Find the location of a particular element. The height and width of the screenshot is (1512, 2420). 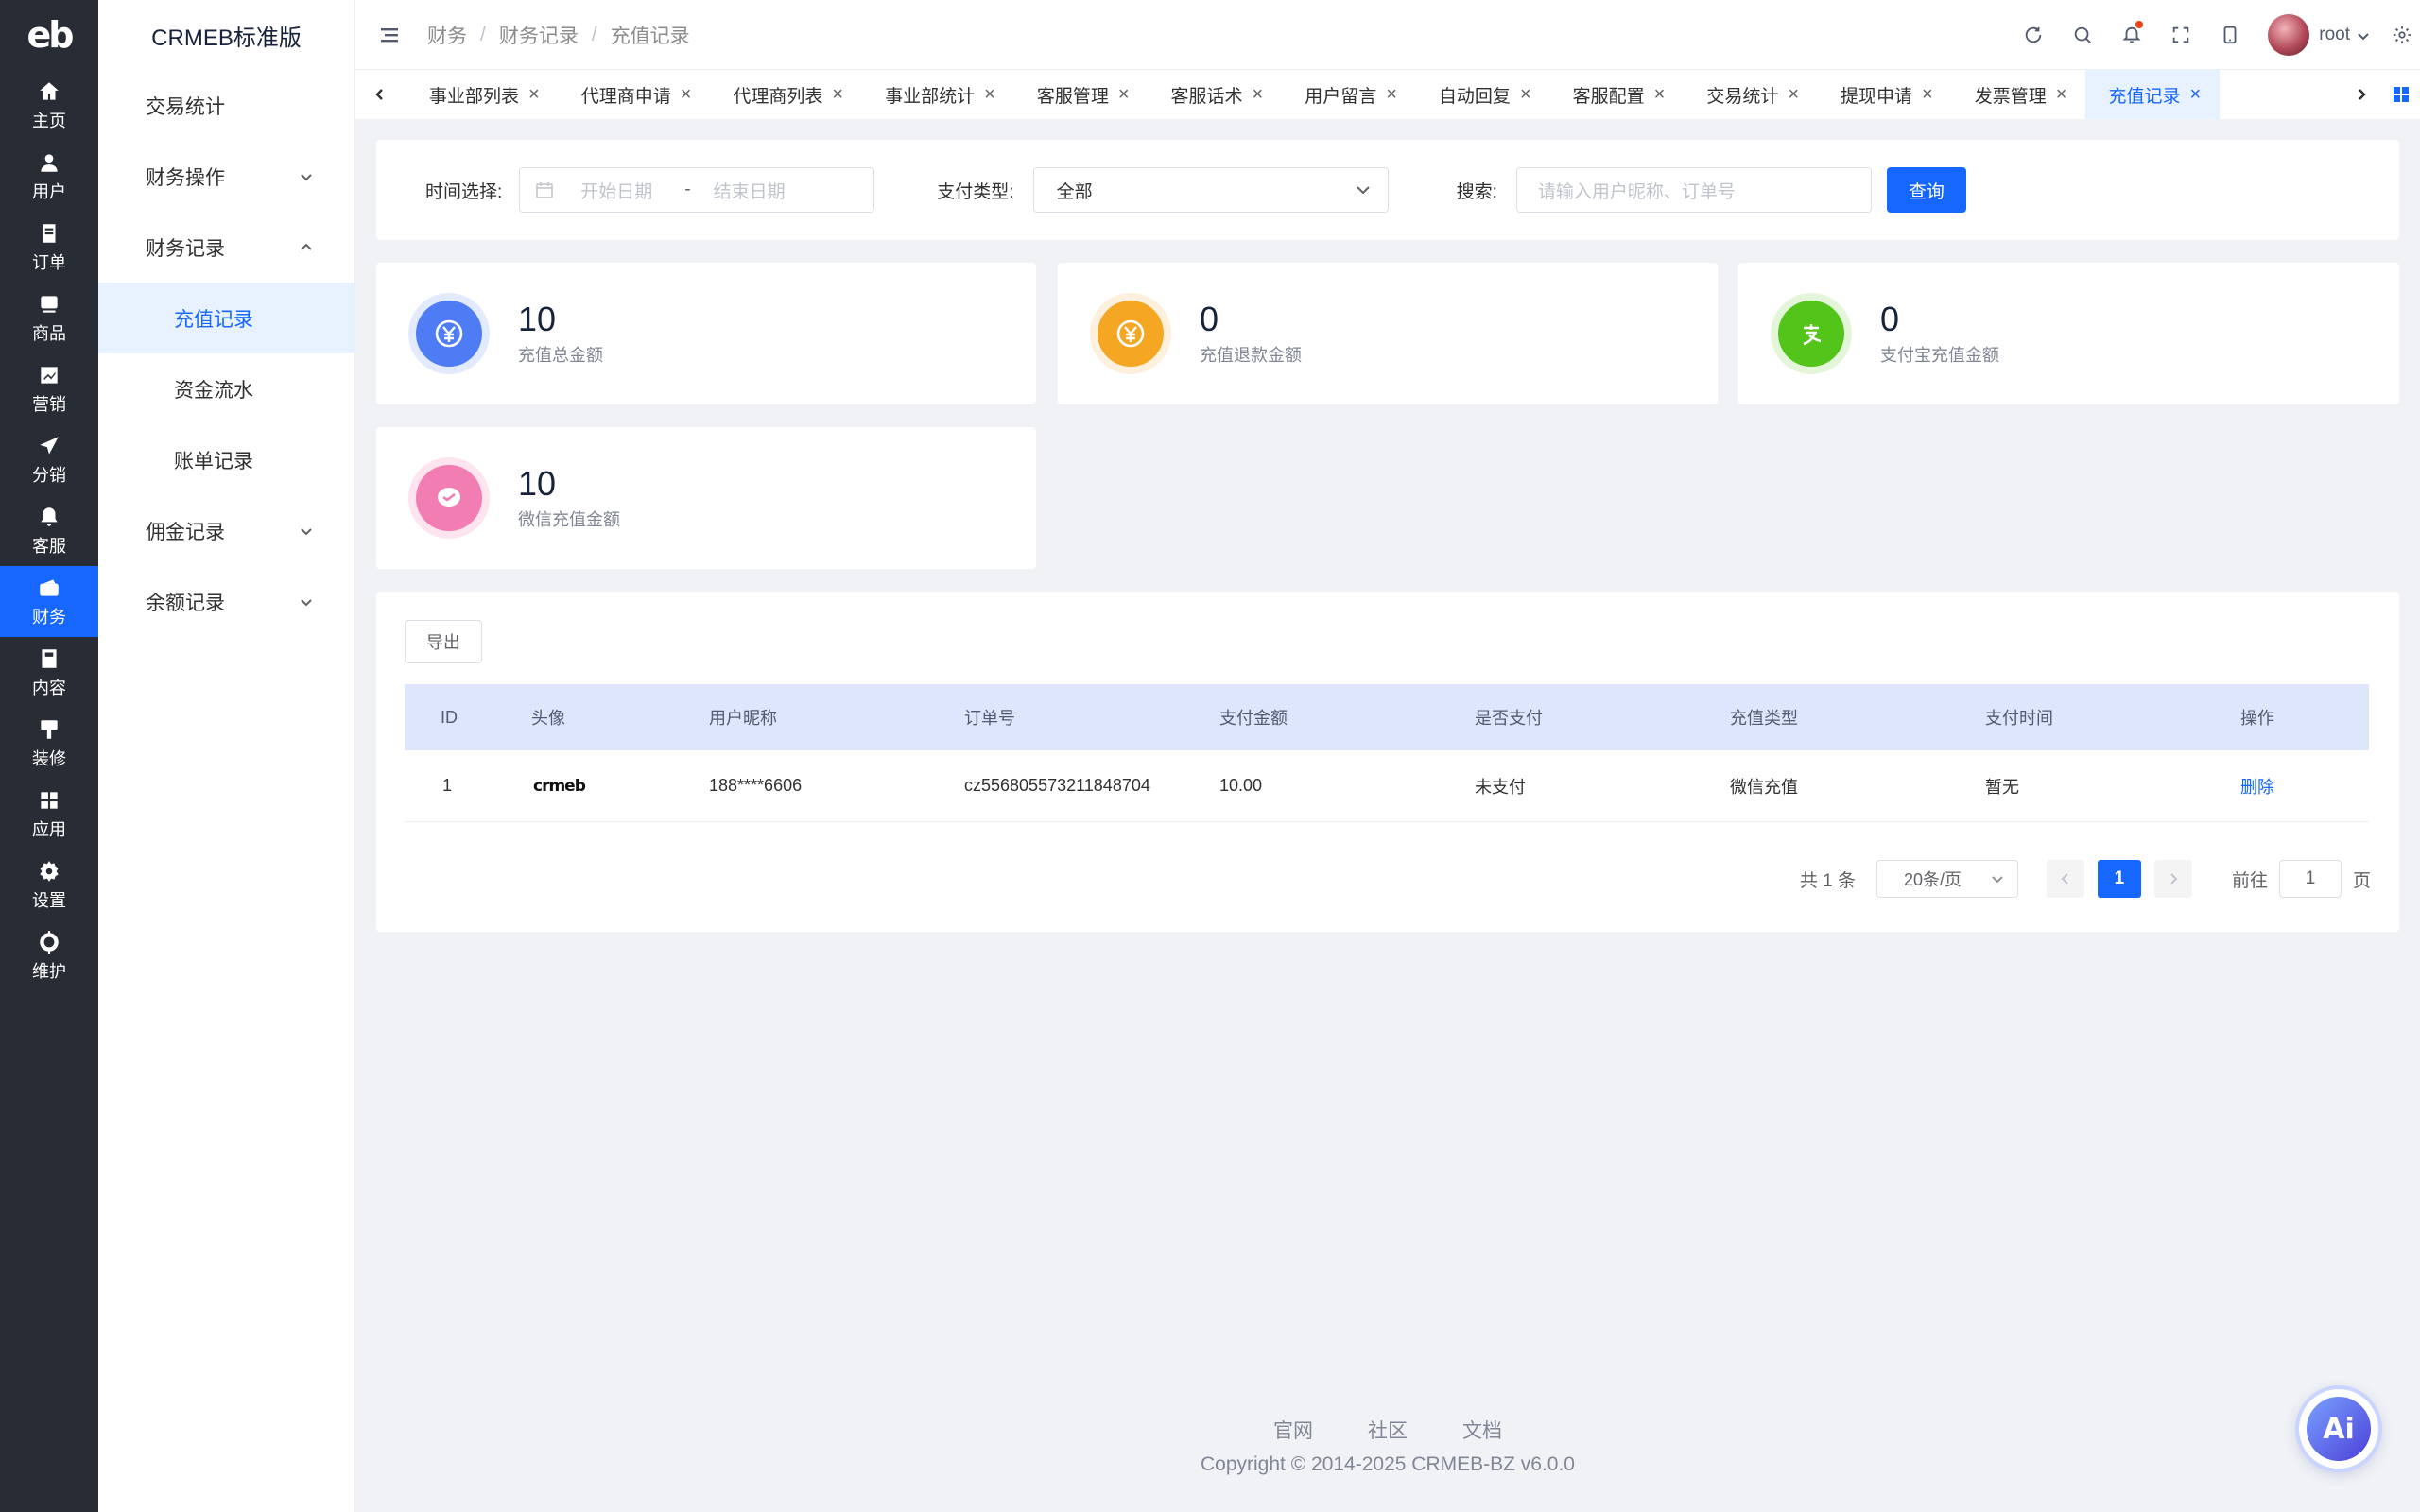

tab-invoice-manage: 发票管理 × is located at coordinates (2019, 94).